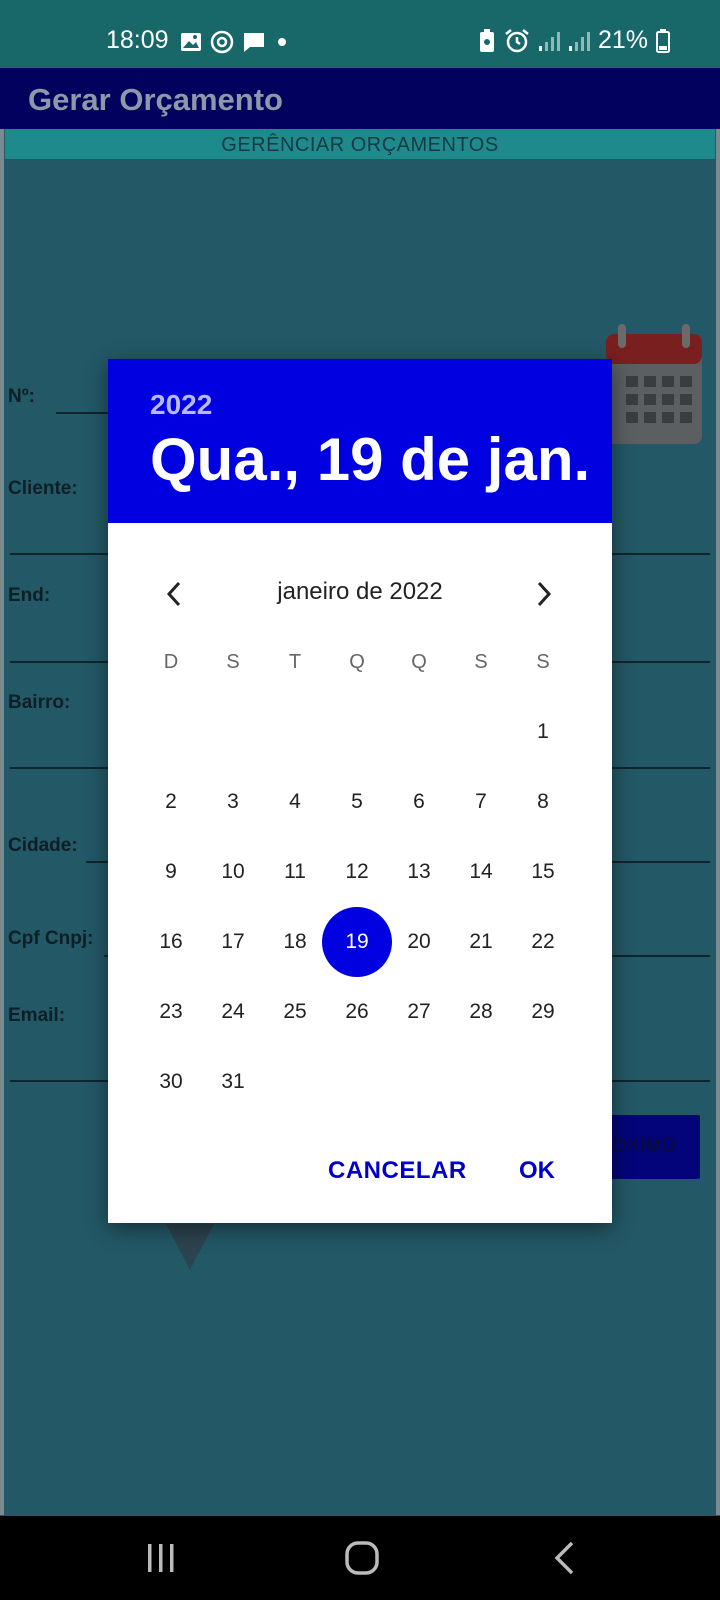 This screenshot has width=720, height=1600. What do you see at coordinates (622, 40) in the screenshot?
I see `battery-percent: 21%` at bounding box center [622, 40].